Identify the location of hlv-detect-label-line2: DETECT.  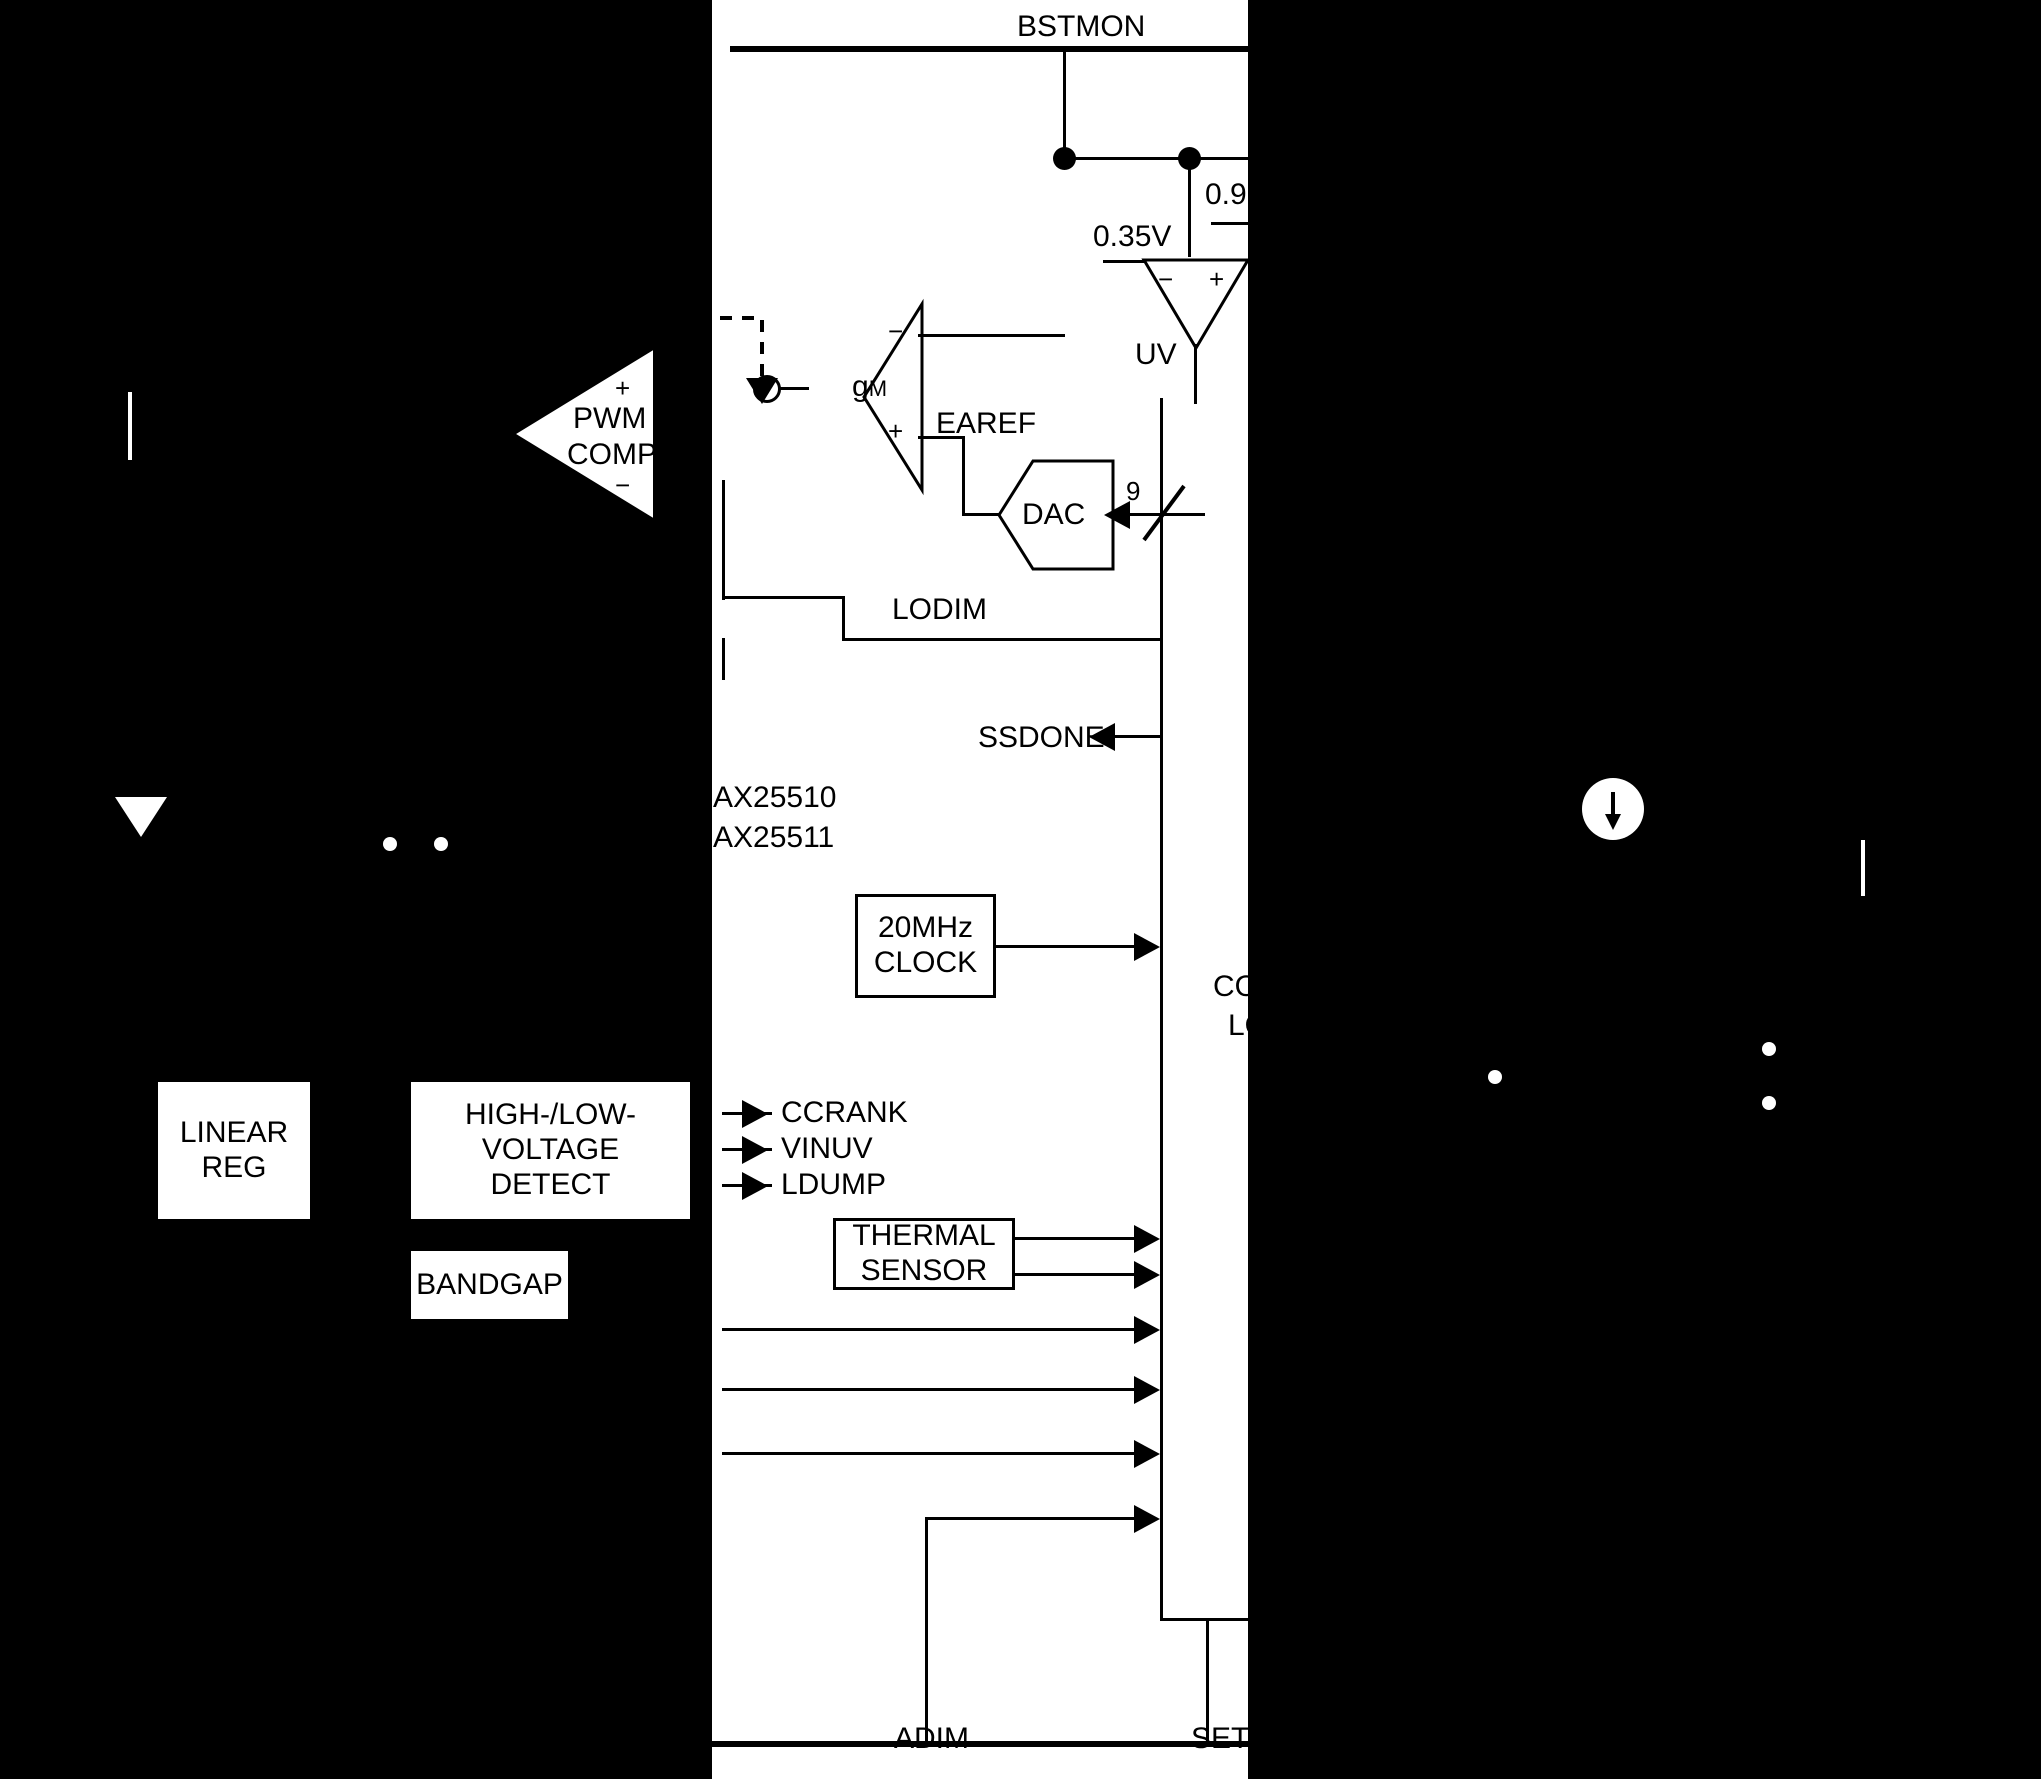
(550, 1184).